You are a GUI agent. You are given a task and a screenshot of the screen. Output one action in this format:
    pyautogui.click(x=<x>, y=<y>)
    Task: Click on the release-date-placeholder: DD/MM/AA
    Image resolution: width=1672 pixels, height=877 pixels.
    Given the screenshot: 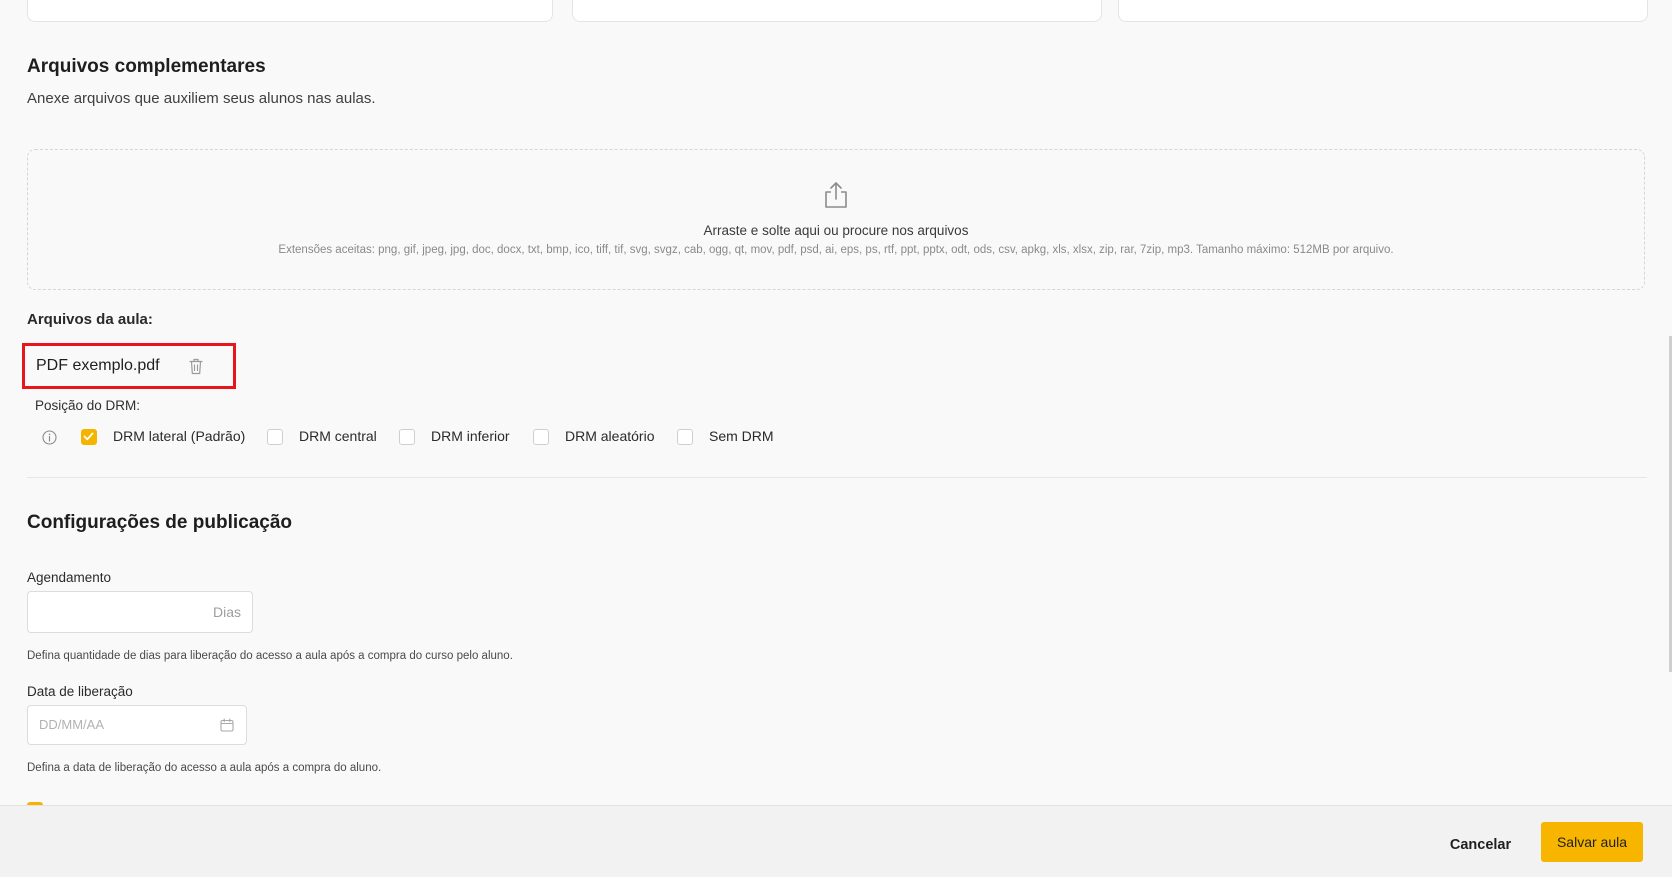 What is the action you would take?
    pyautogui.click(x=71, y=724)
    